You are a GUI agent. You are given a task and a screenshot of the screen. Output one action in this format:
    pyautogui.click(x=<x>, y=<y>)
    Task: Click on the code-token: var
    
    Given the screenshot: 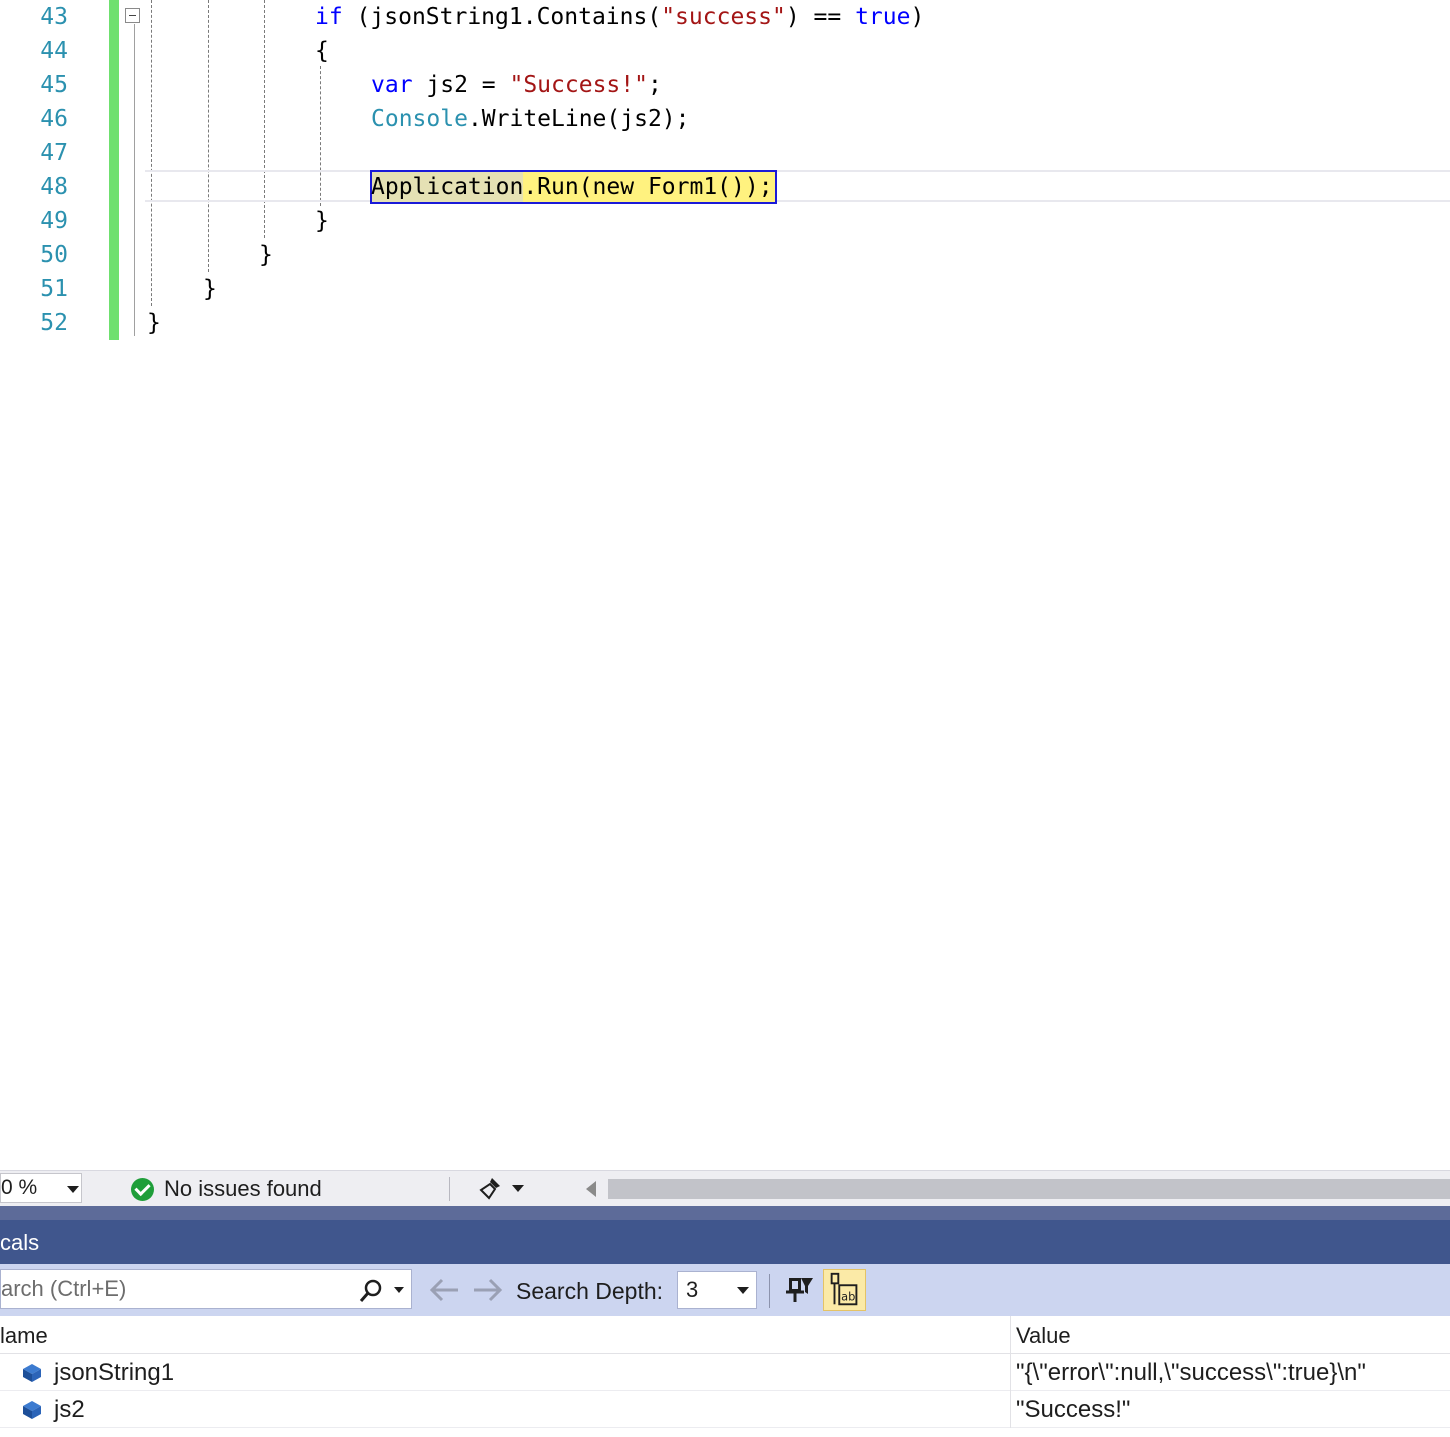 What is the action you would take?
    pyautogui.click(x=392, y=85)
    